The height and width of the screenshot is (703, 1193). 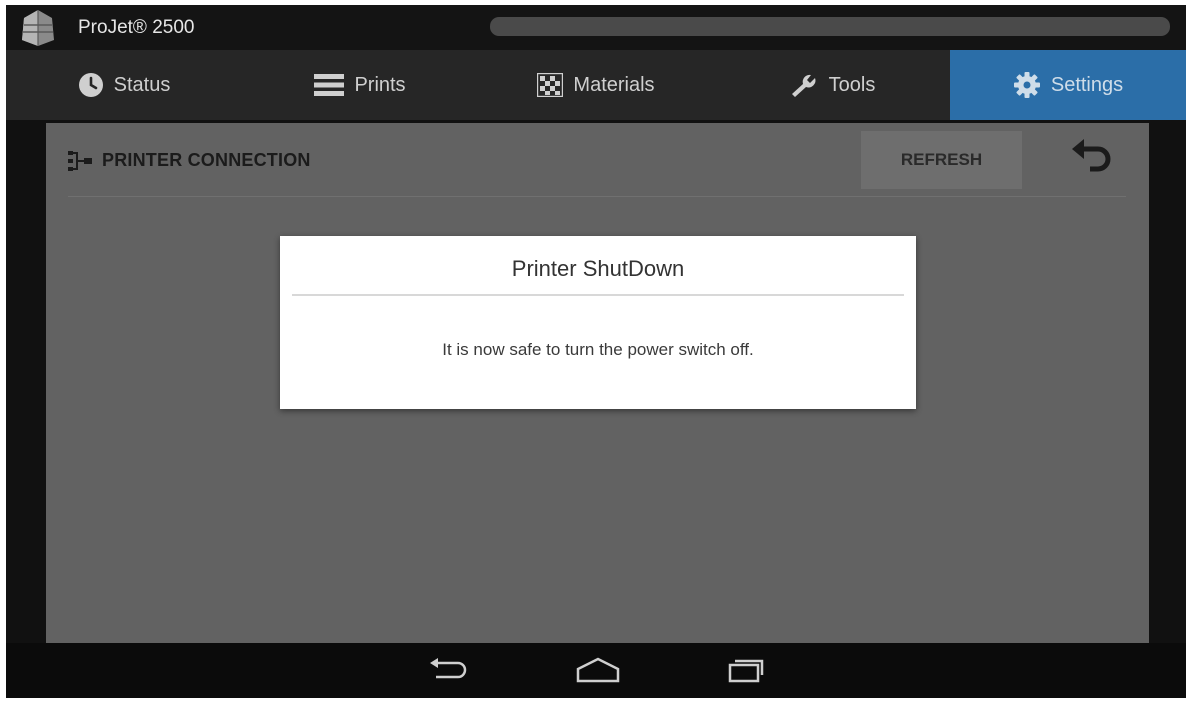 What do you see at coordinates (142, 84) in the screenshot?
I see `tab-status-label: Status` at bounding box center [142, 84].